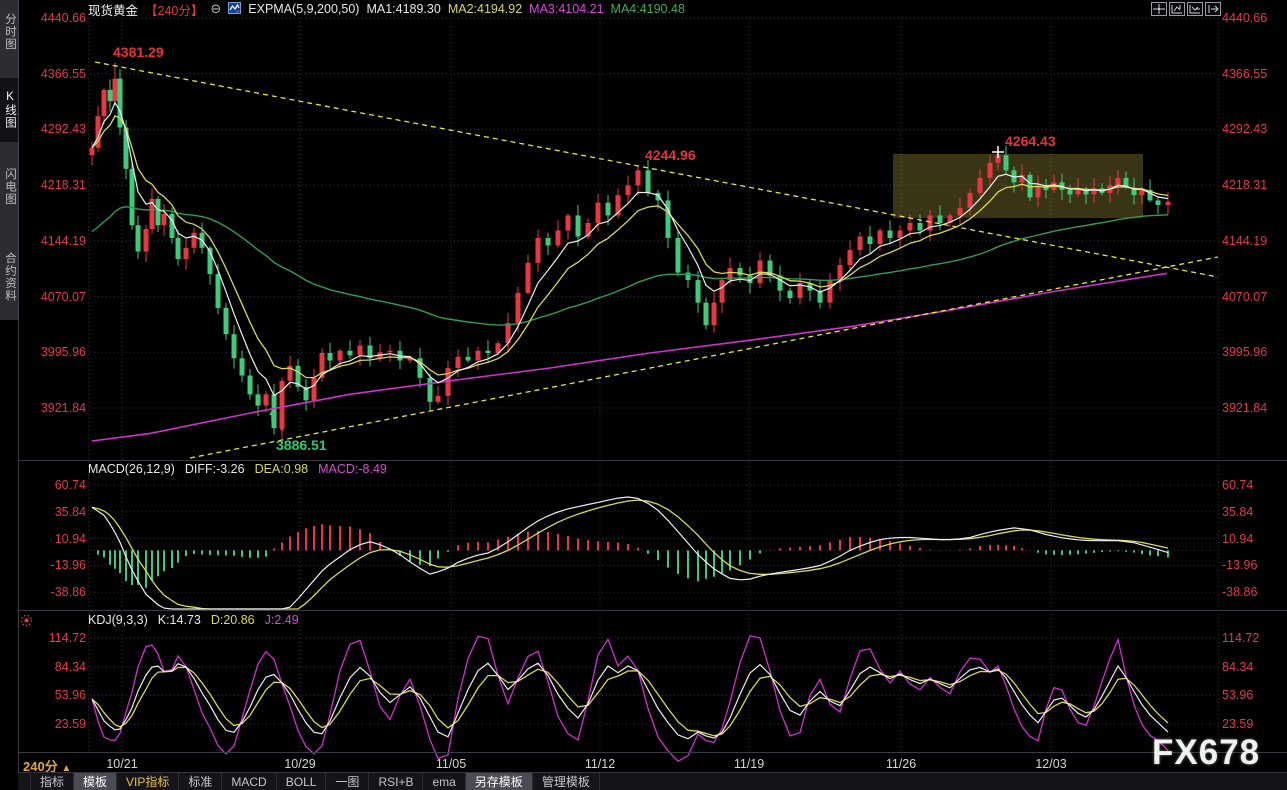 The height and width of the screenshot is (790, 1287). I want to click on sidebar-item-contract-info: 合约资料, so click(9, 277).